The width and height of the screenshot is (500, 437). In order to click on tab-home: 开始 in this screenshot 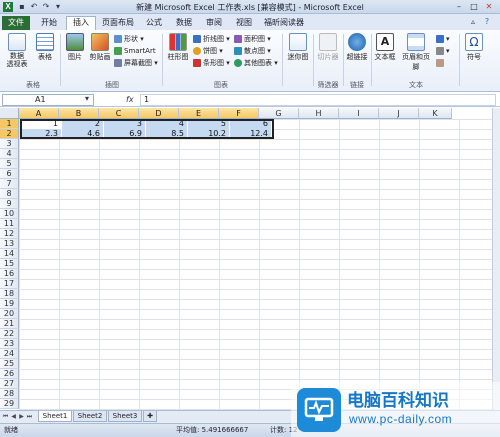, I will do `click(49, 23)`.